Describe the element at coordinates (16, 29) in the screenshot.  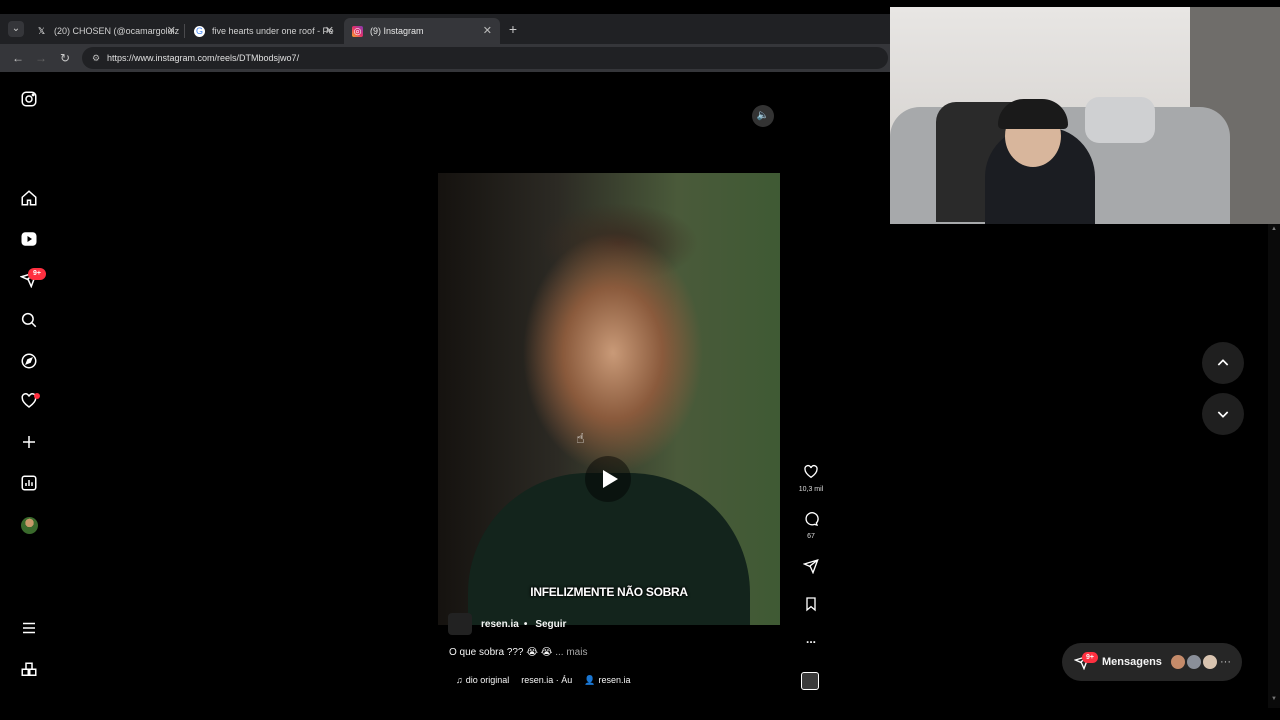
I see `tab-search-button: ⌄` at that location.